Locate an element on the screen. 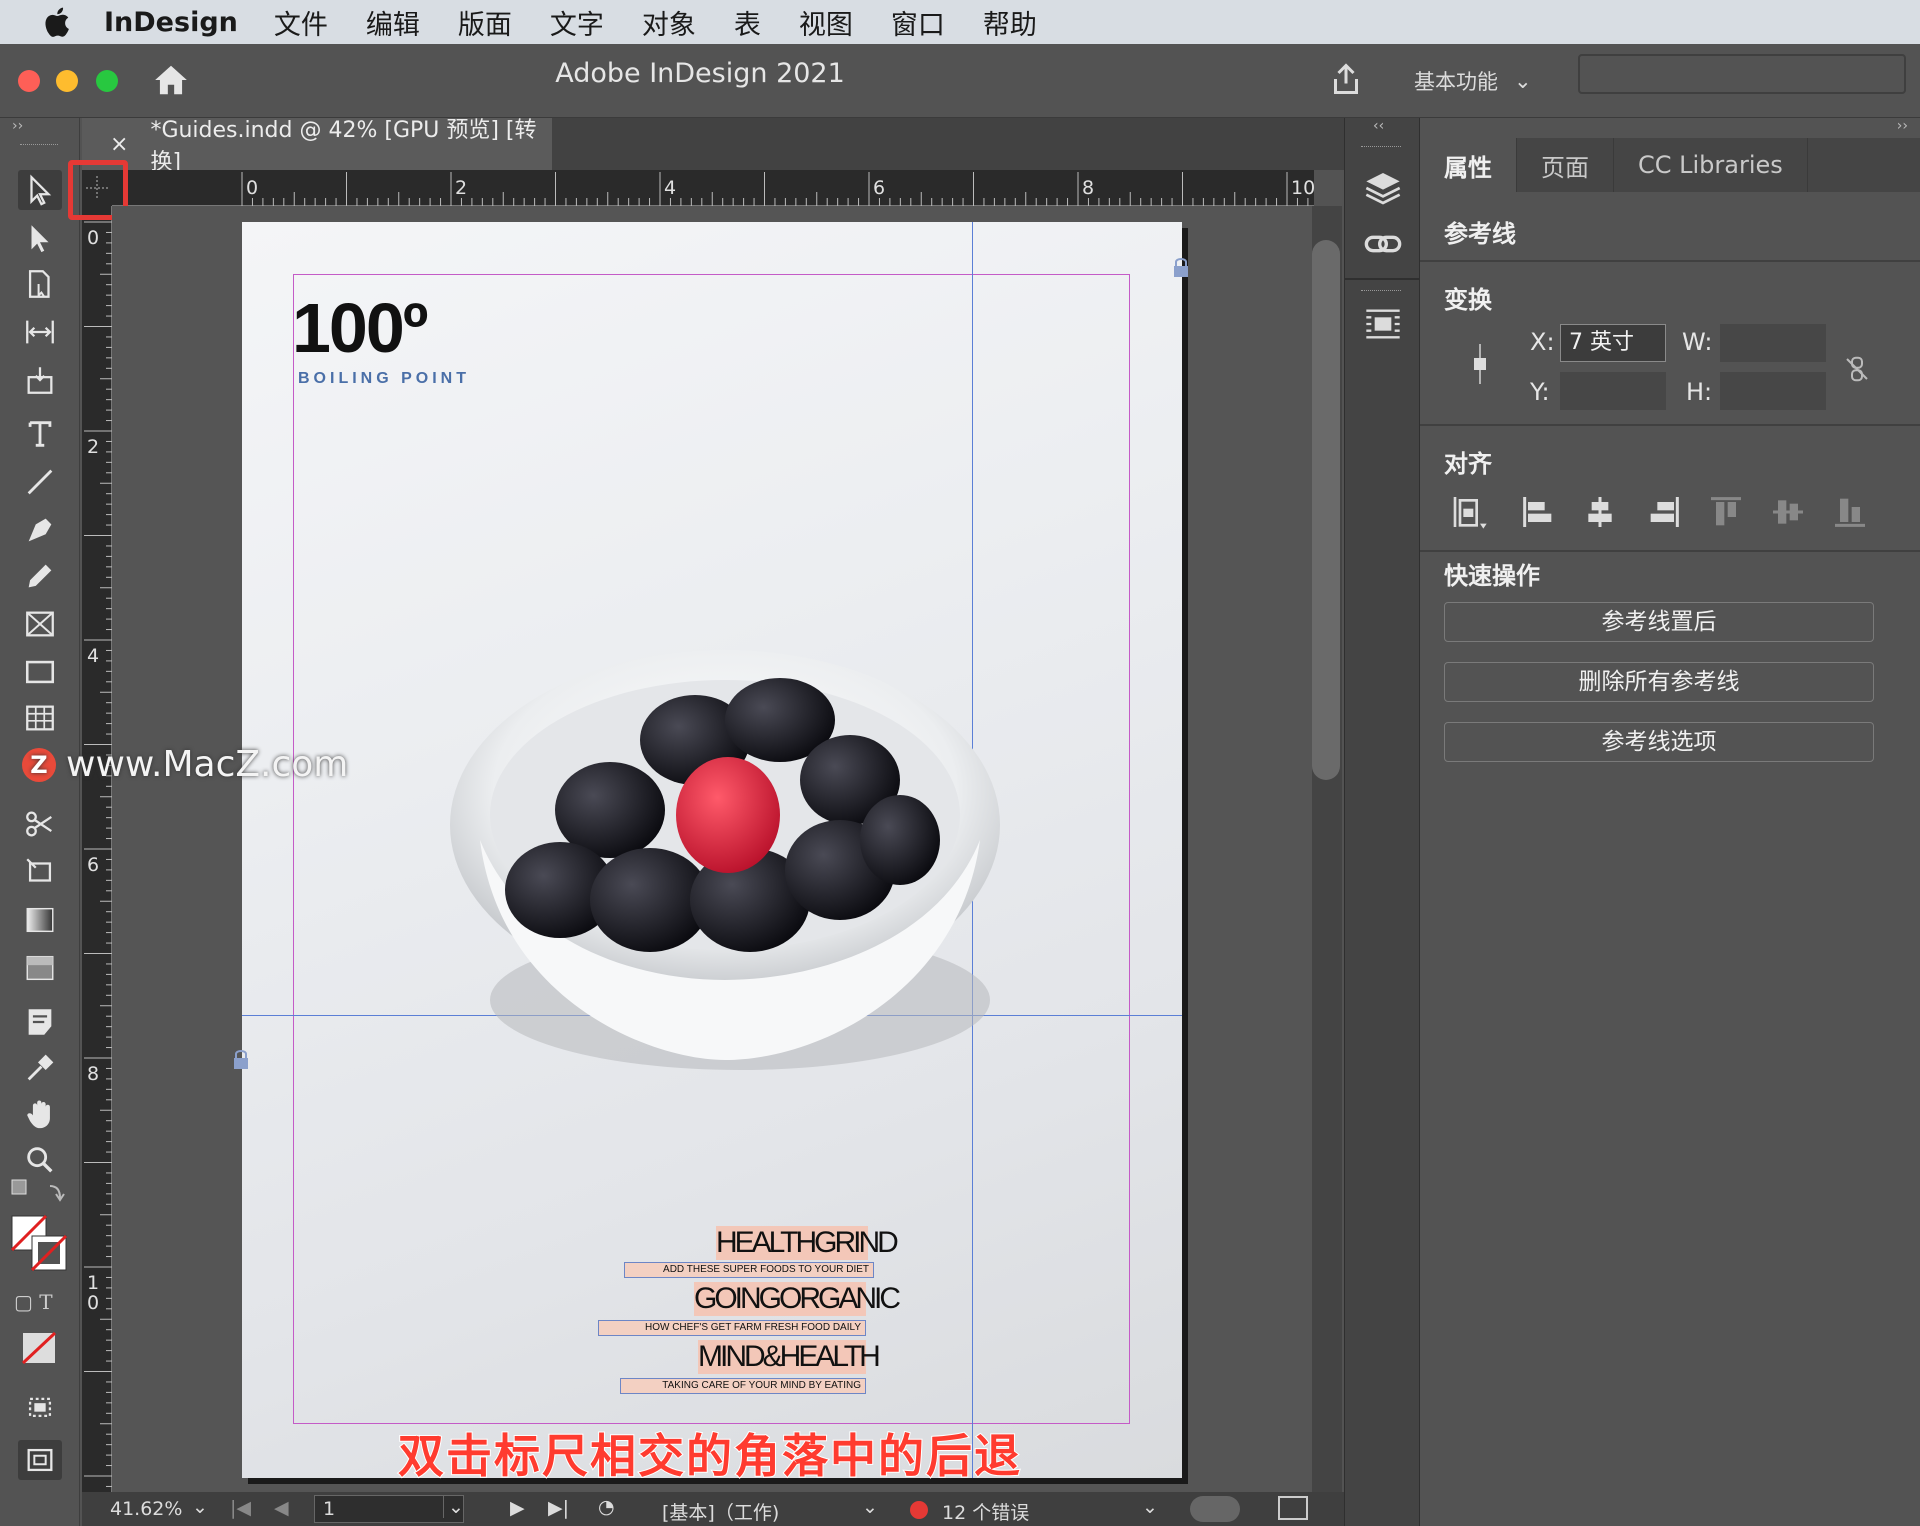 The image size is (1920, 1526). headline-title: HEALTHGRIND is located at coordinates (807, 1243).